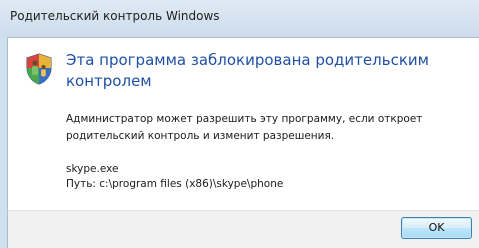  What do you see at coordinates (92, 169) in the screenshot?
I see `program-name: skype.exe` at bounding box center [92, 169].